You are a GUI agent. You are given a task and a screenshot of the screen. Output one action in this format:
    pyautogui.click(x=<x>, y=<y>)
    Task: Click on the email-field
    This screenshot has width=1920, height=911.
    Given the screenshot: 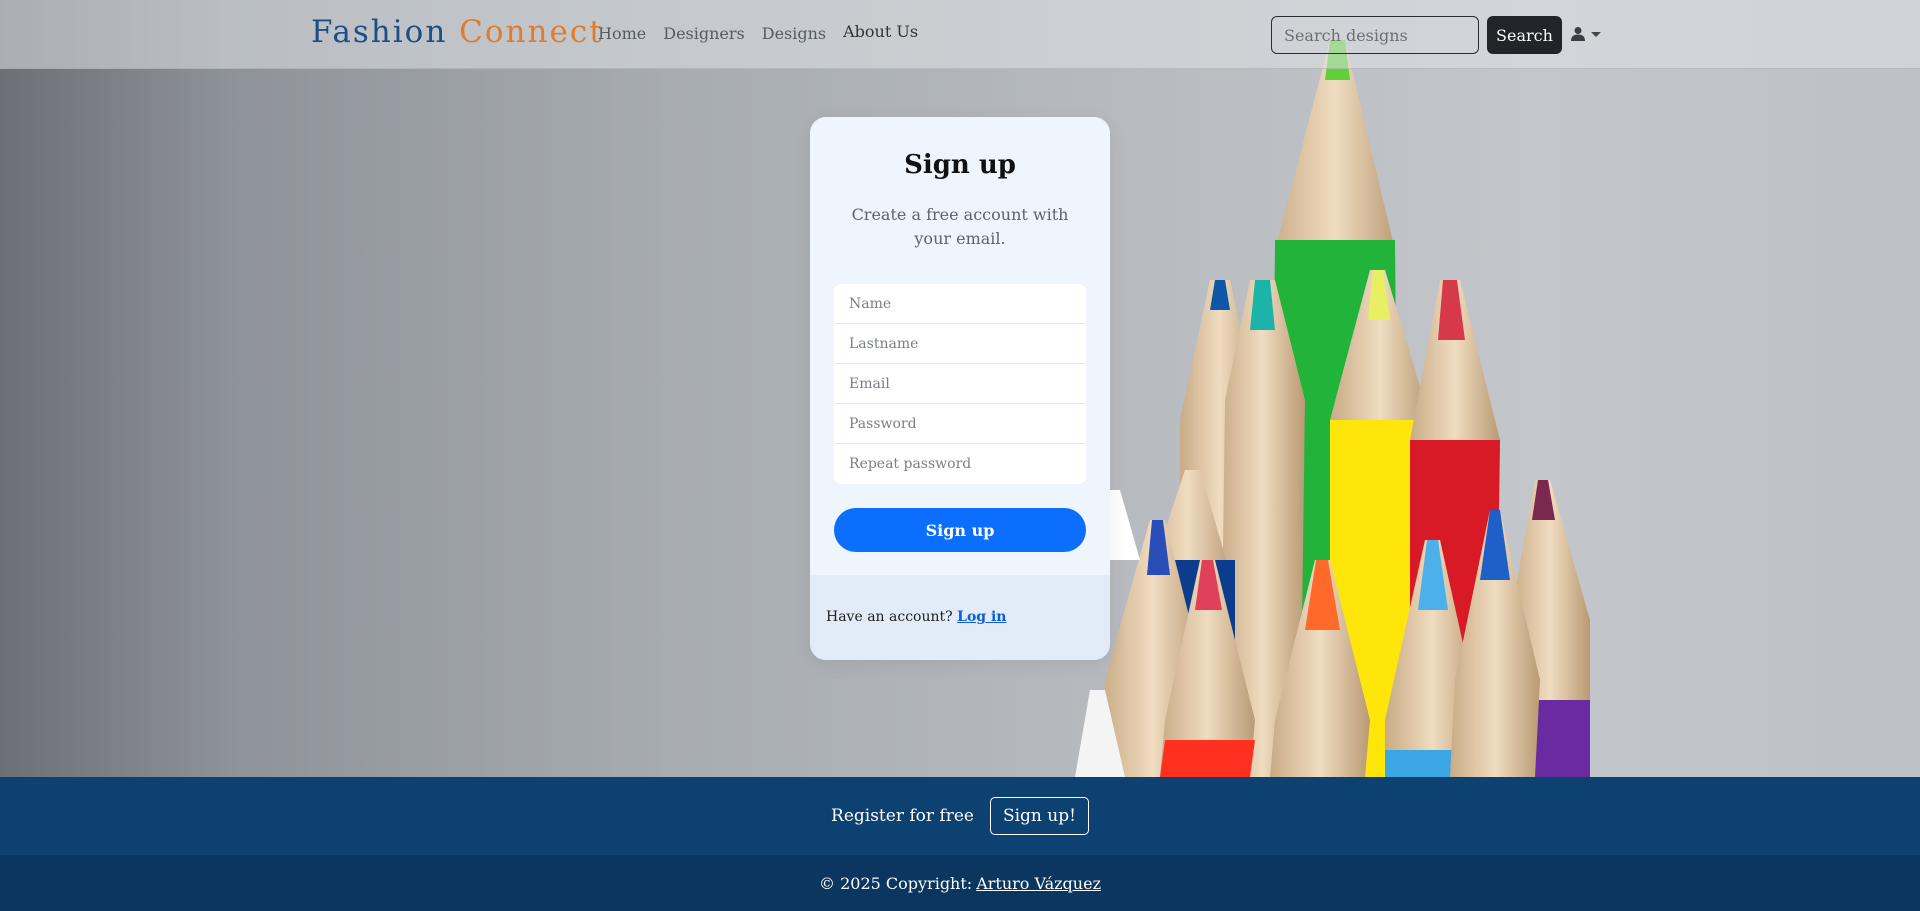 What is the action you would take?
    pyautogui.click(x=960, y=384)
    